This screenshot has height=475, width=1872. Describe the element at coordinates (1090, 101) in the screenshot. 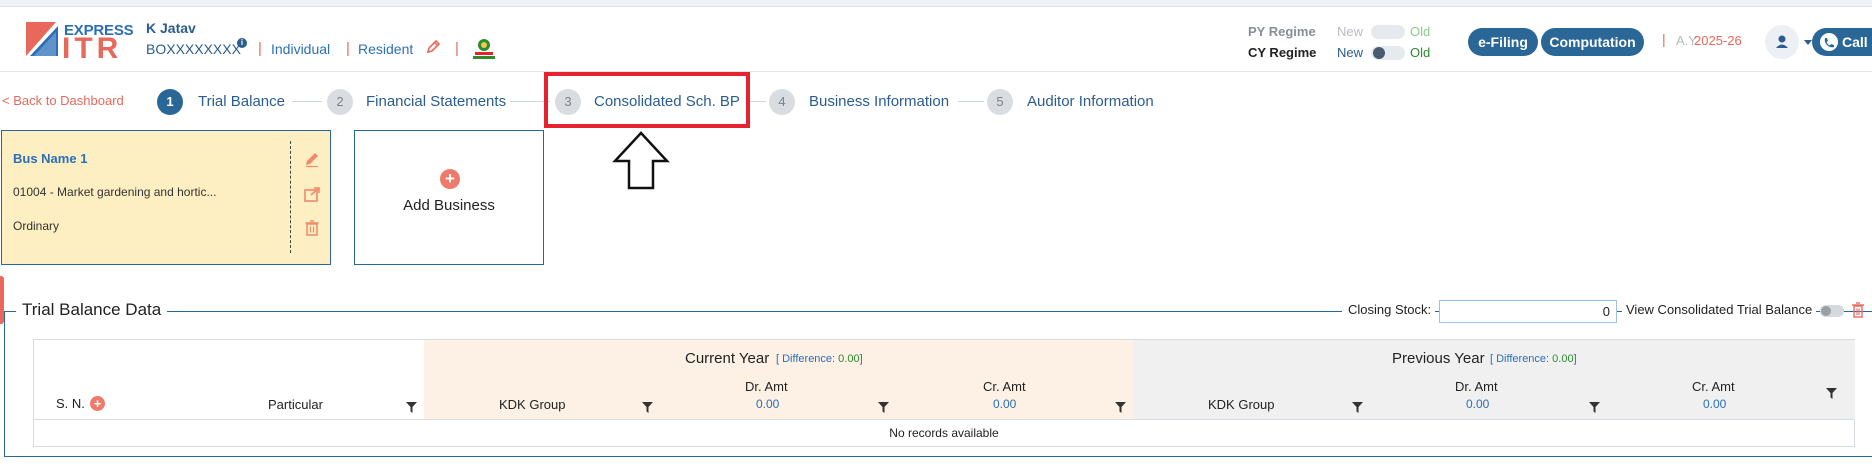

I see `step-auditor-information: Auditor Information` at that location.